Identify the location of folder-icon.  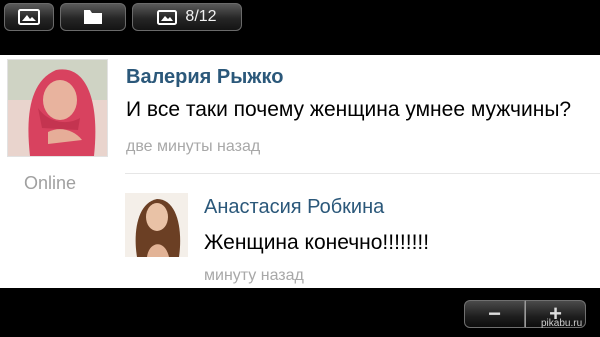
(93, 17).